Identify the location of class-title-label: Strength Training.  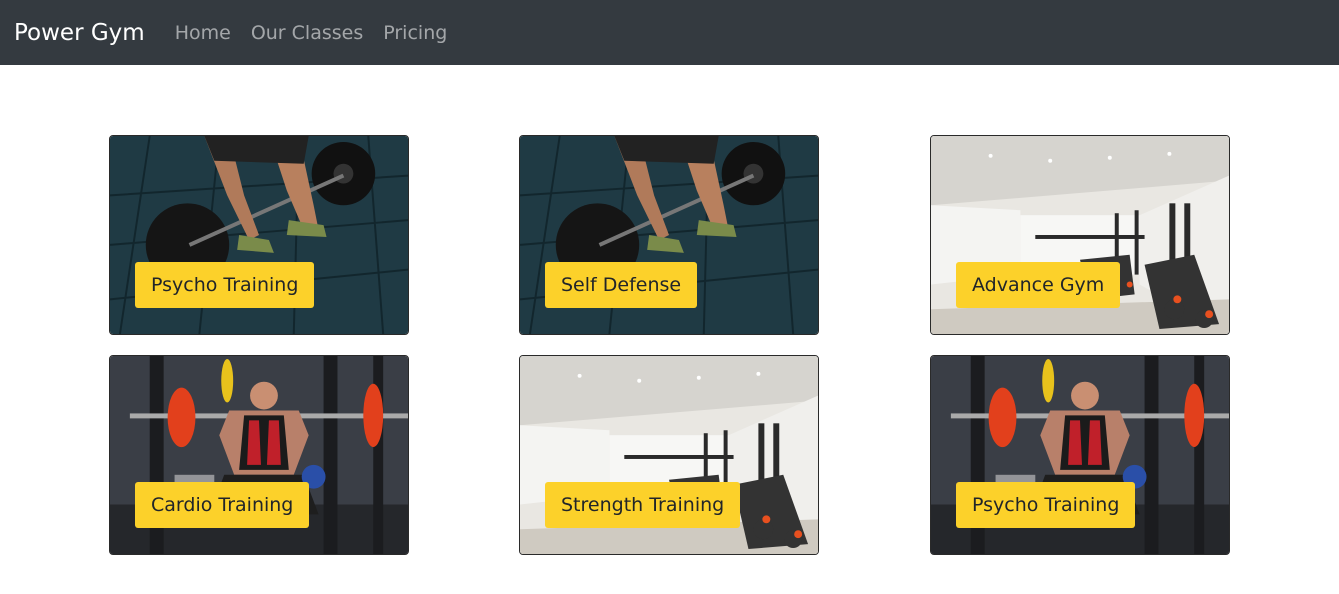
(643, 505).